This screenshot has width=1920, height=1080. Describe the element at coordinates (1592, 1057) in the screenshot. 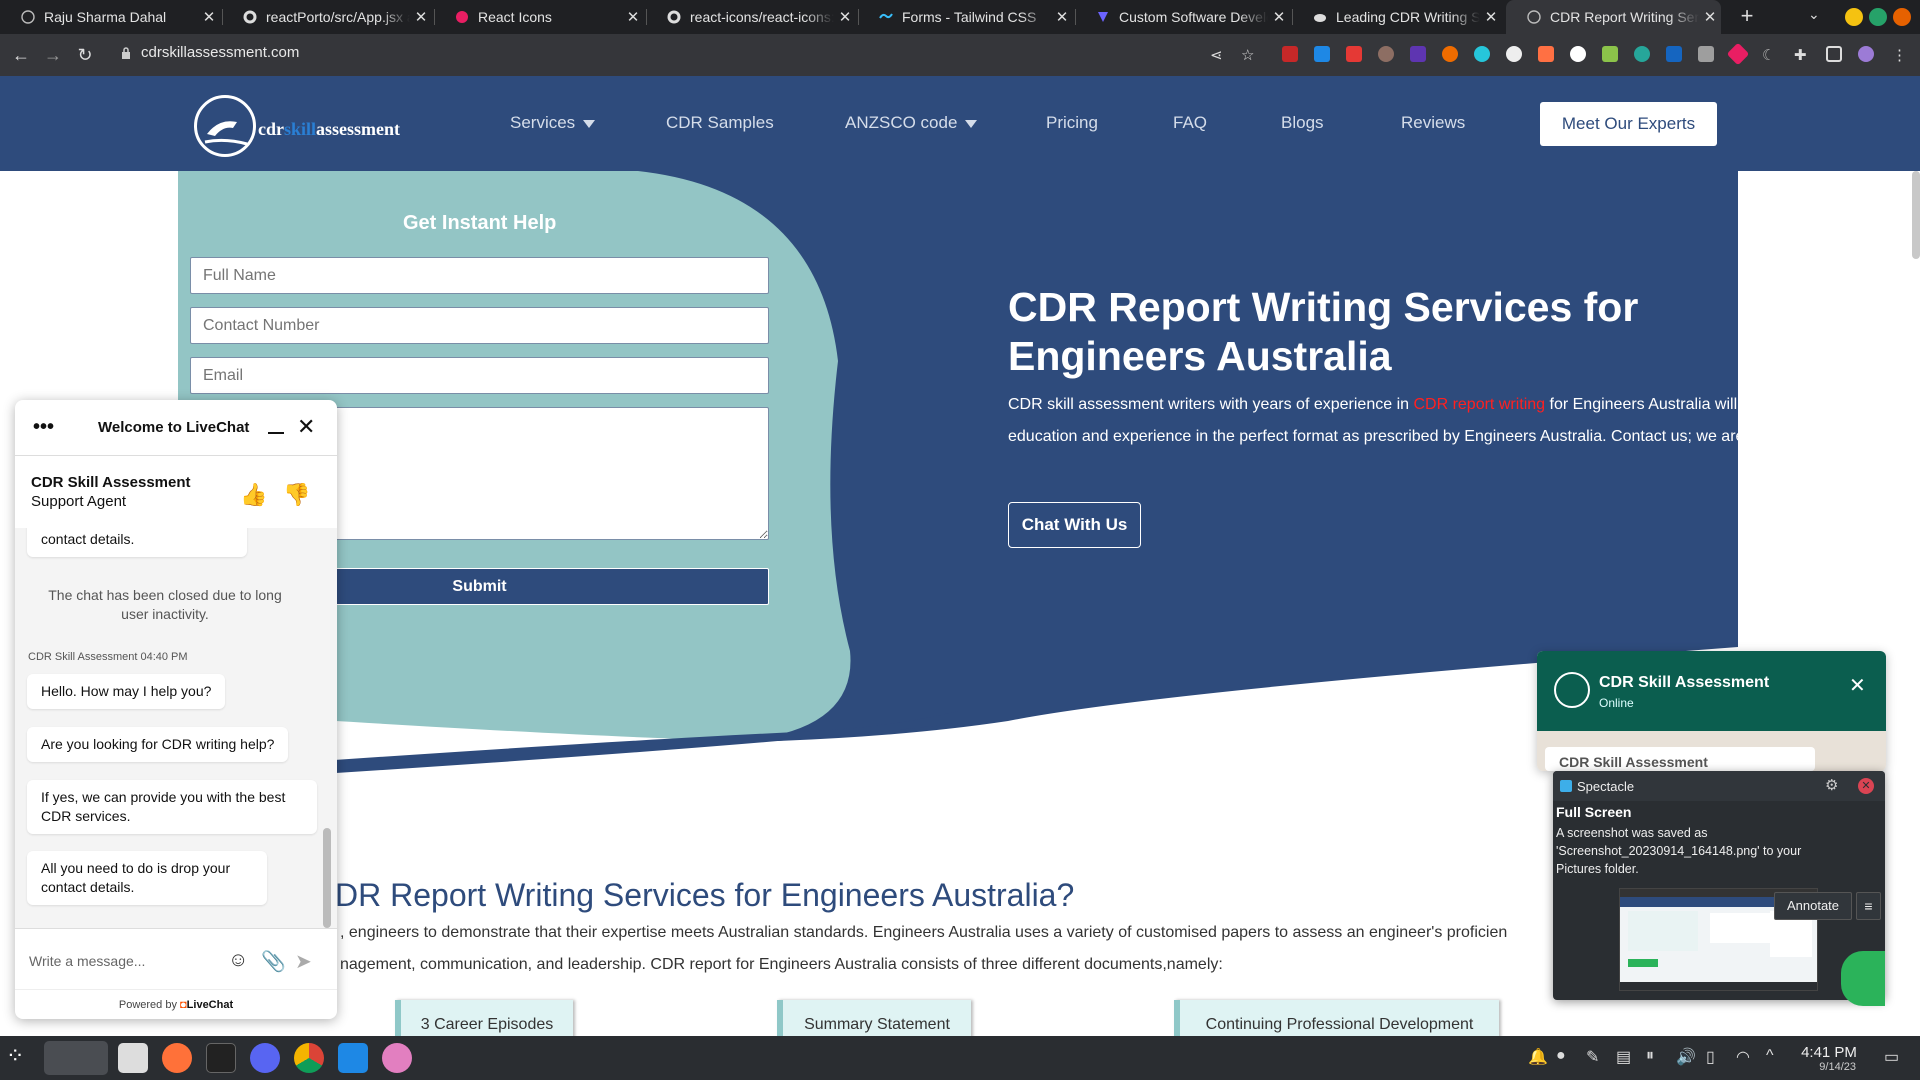

I see `pen-tray-icon: ✎` at that location.